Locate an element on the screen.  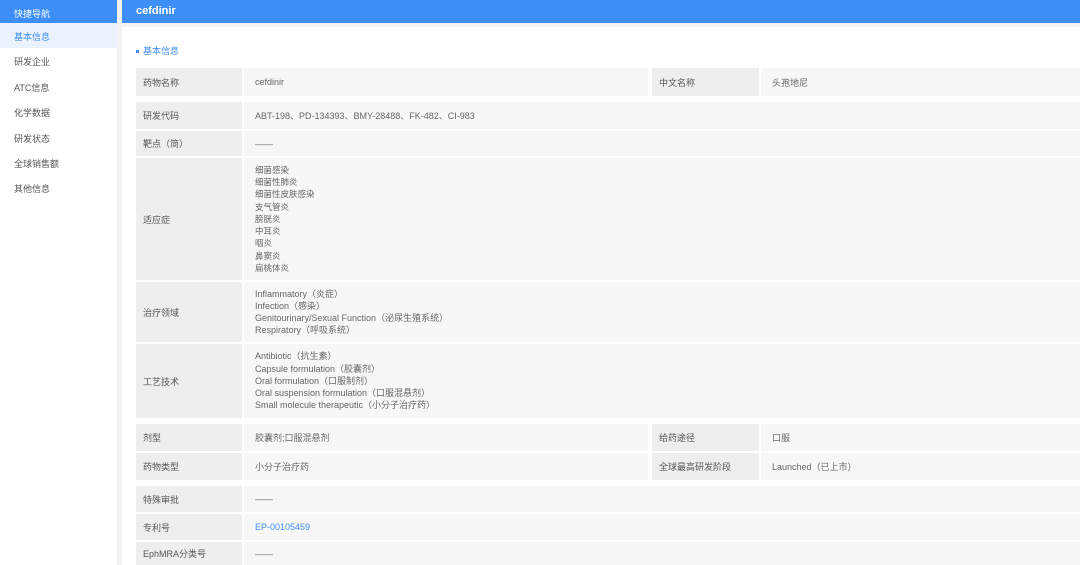
label-indication: 适应症 is located at coordinates (189, 219).